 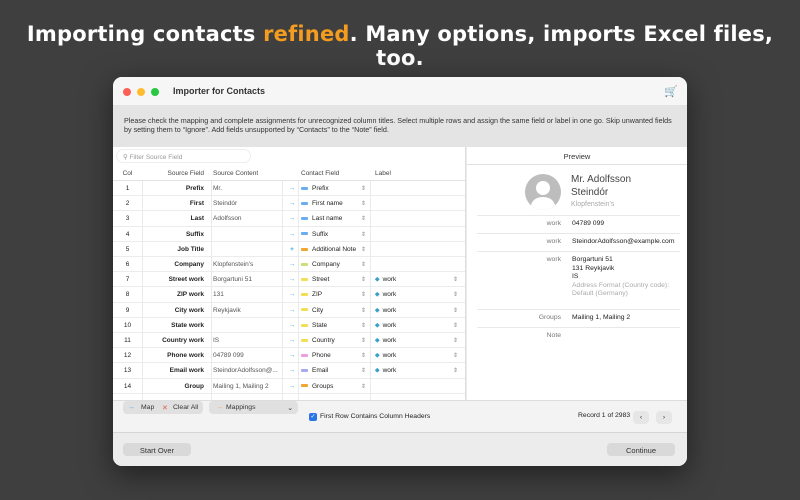 I want to click on header-label: Label, so click(x=415, y=173).